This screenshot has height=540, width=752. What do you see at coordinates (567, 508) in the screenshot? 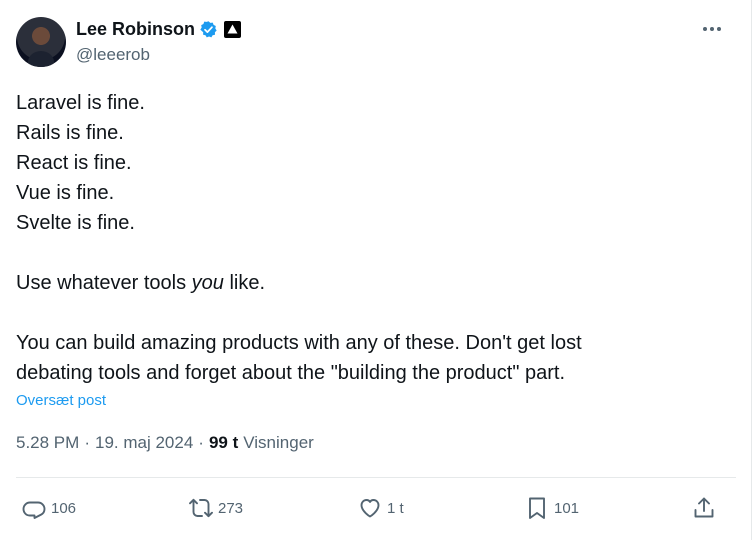
I see `bookmark-count: 101` at bounding box center [567, 508].